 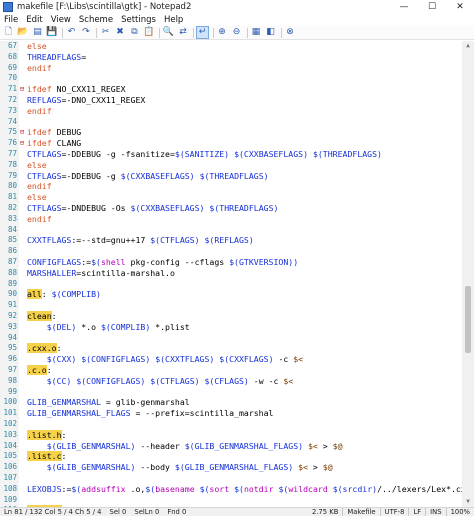 What do you see at coordinates (231, 219) in the screenshot?
I see `code-line: 83 endif` at bounding box center [231, 219].